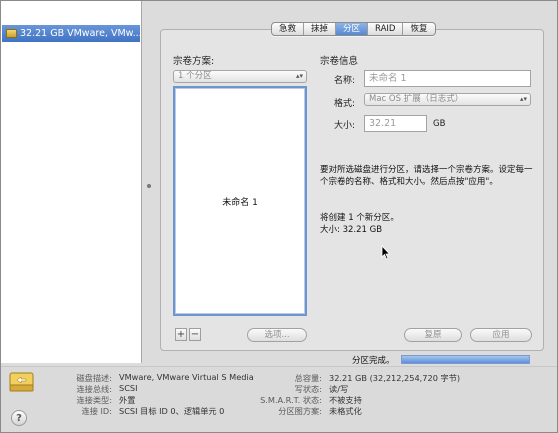  I want to click on remove-partition-button: −, so click(195, 334).